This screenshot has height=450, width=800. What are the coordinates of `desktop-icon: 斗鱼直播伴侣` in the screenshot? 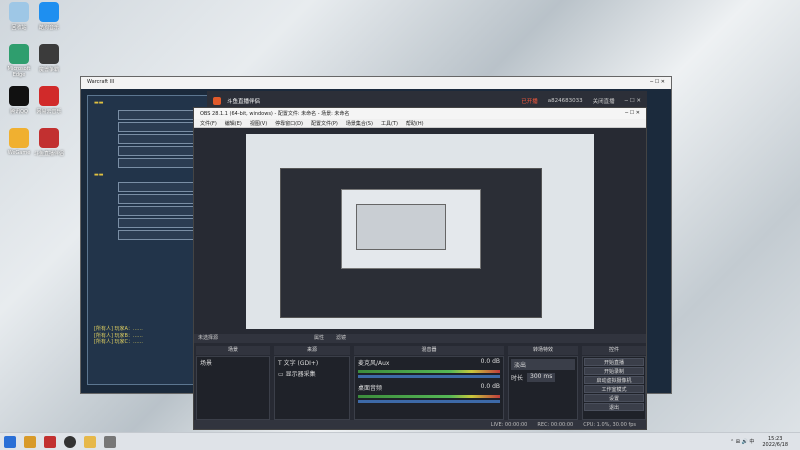 It's located at (49, 142).